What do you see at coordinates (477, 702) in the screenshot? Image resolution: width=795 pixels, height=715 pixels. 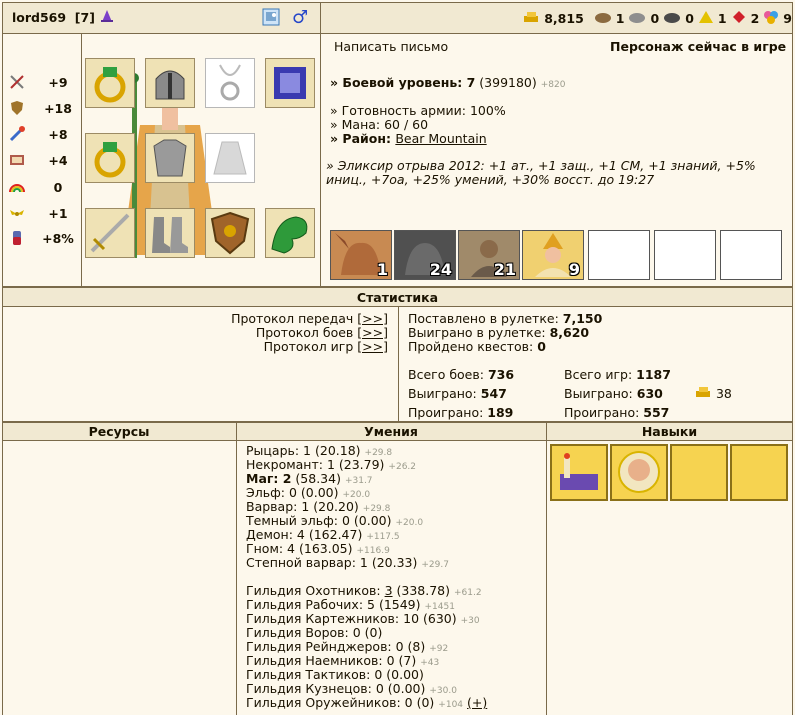 I see `guild-armorers-plus: (+)` at bounding box center [477, 702].